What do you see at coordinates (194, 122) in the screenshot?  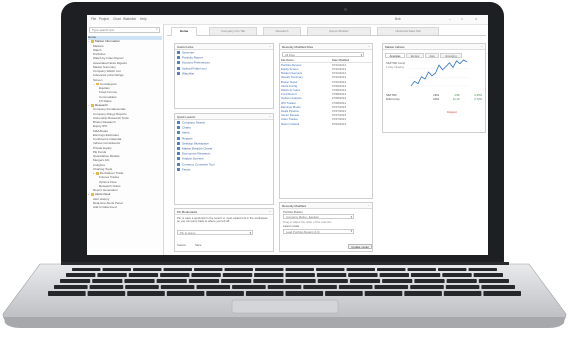 I see `quick-launch-label: Company Search` at bounding box center [194, 122].